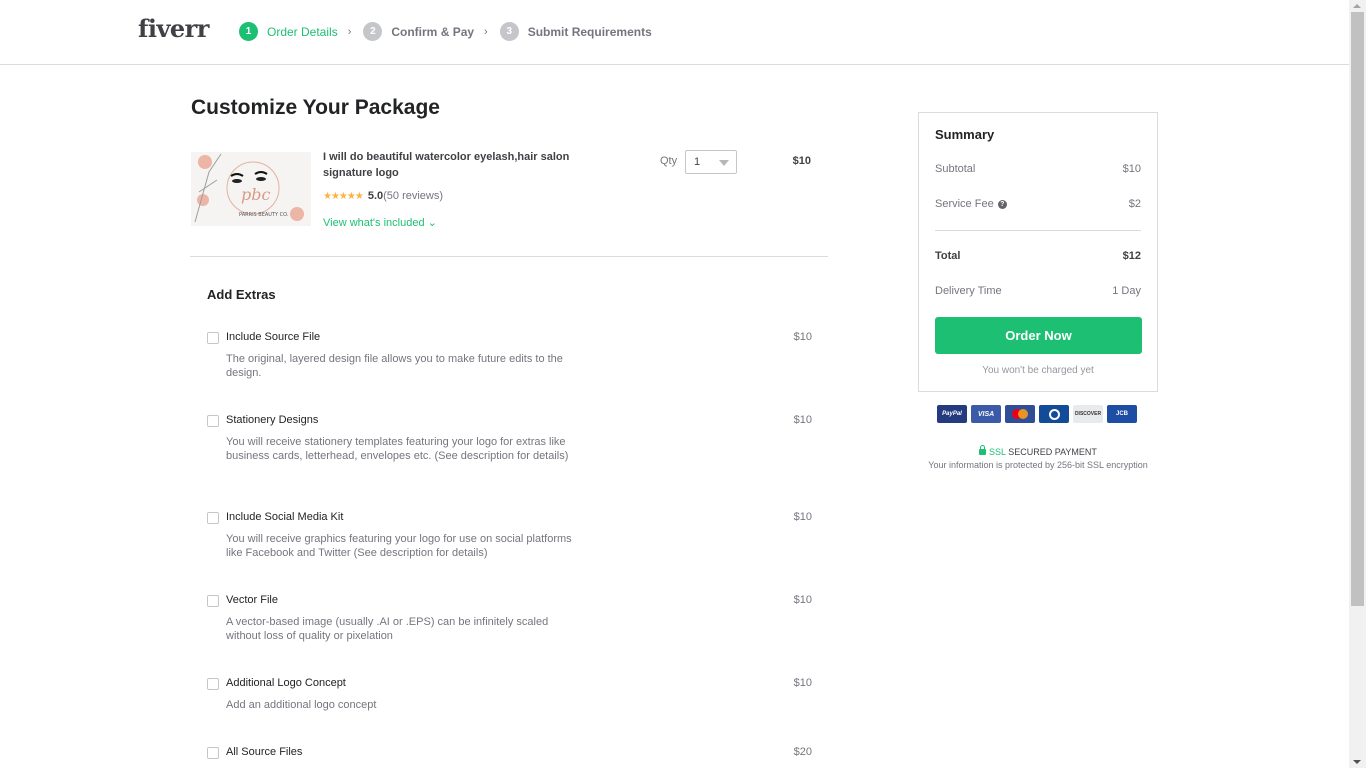 The height and width of the screenshot is (768, 1366). Describe the element at coordinates (1038, 291) in the screenshot. I see `delivery-time-row: Delivery Time 1 Day` at that location.